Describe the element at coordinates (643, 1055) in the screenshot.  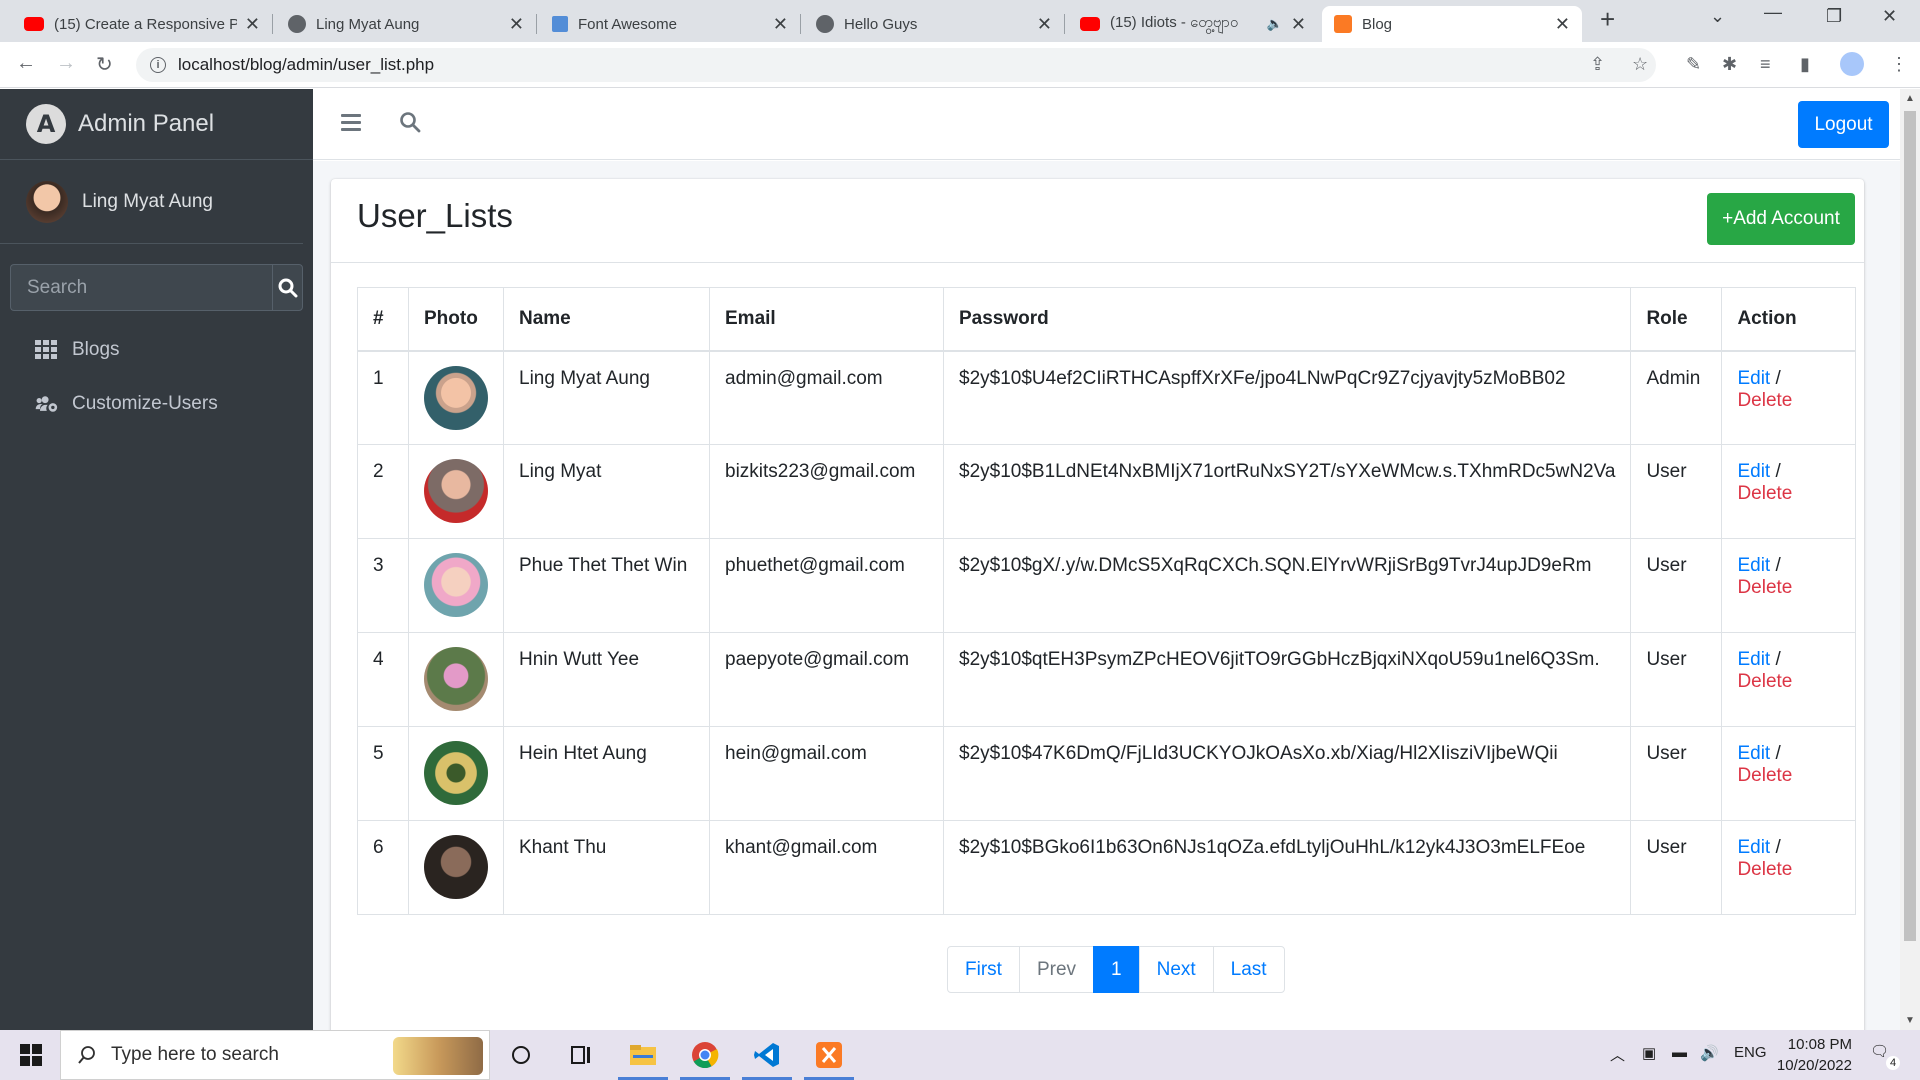
I see `file-explorer-icon` at that location.